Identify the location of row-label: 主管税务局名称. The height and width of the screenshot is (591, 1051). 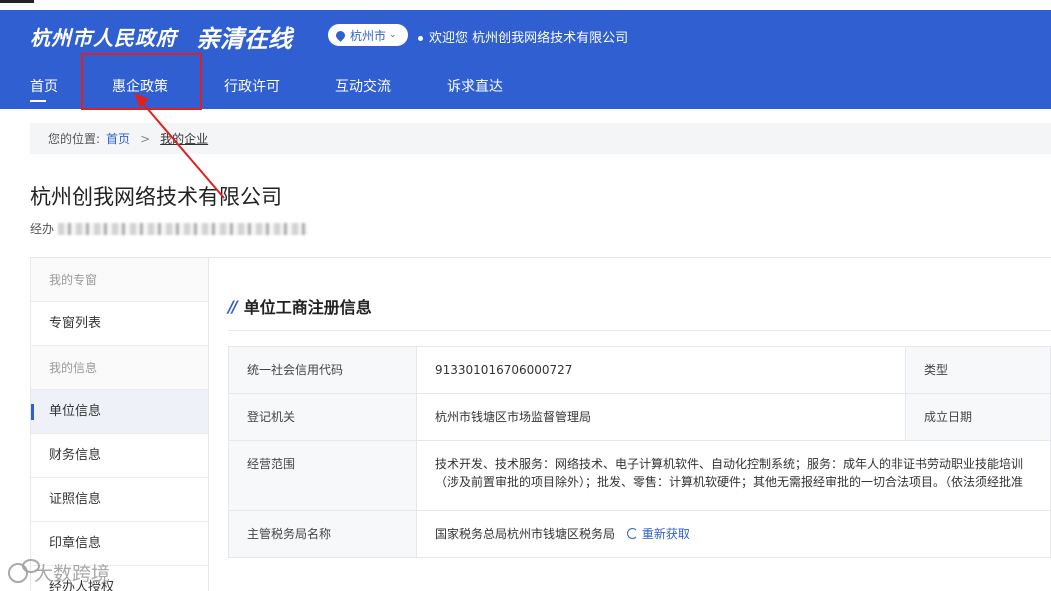
(322, 534).